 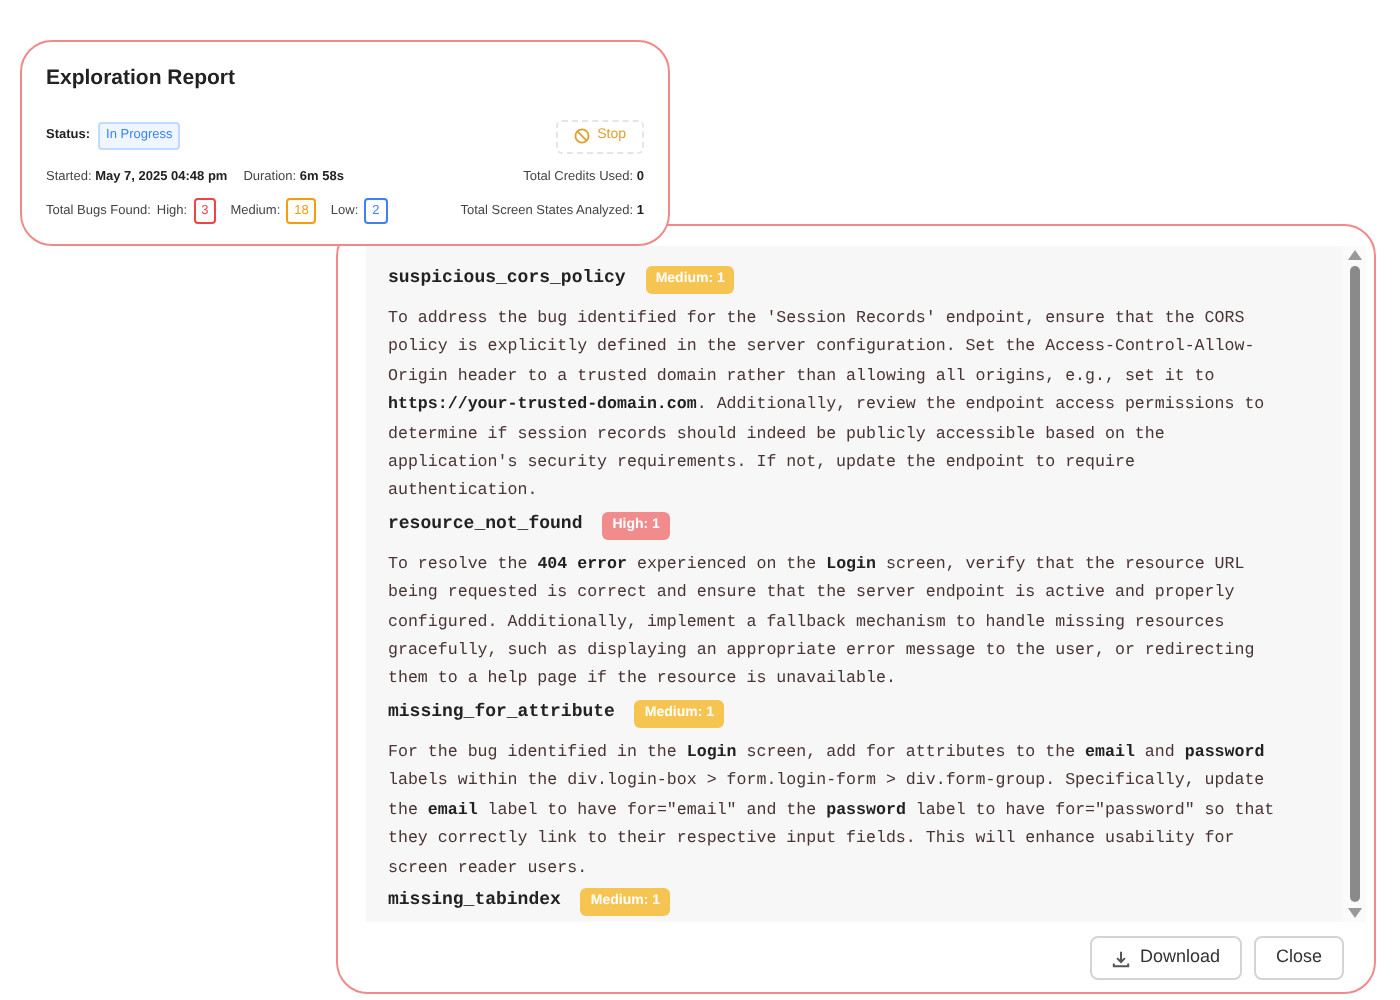 What do you see at coordinates (832, 811) in the screenshot?
I see `finding-description: For the bug identified in the Login screen, add for attributes to the email and password labels within the div.login-box > form.login-form > div.form-group. Specifically, update the email label to have for="email" and the password label to have for="password" so that they correctly link to their respective input fields. This will enhance usability for screen reader users.` at bounding box center [832, 811].